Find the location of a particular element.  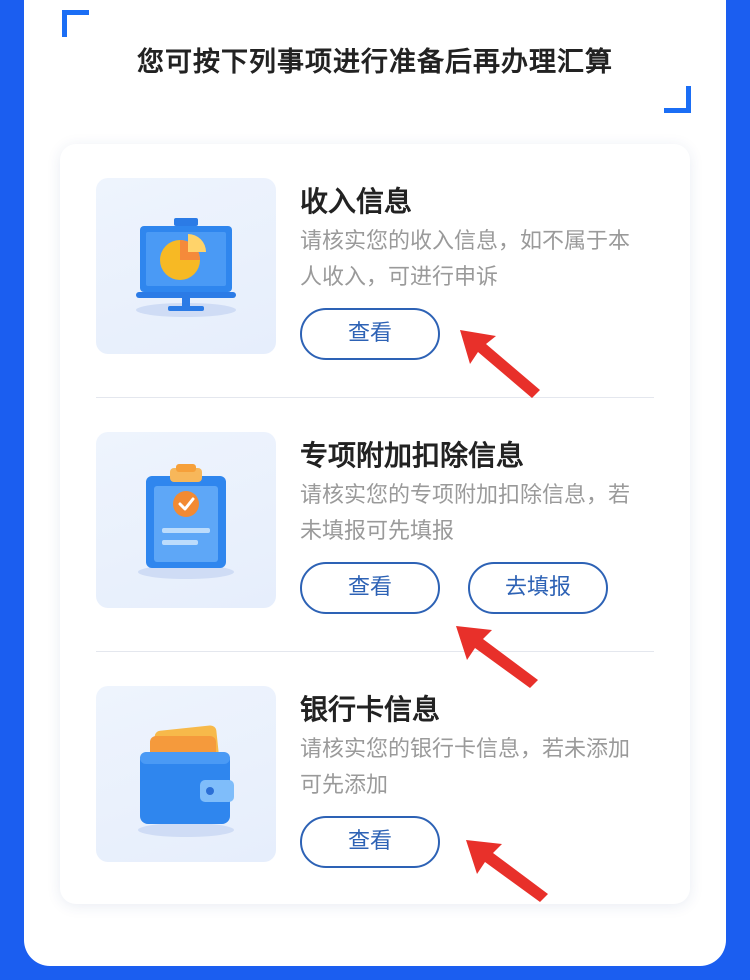

item-description: 请核实您的银行卡信息，若未添加可先添加 is located at coordinates (465, 767).